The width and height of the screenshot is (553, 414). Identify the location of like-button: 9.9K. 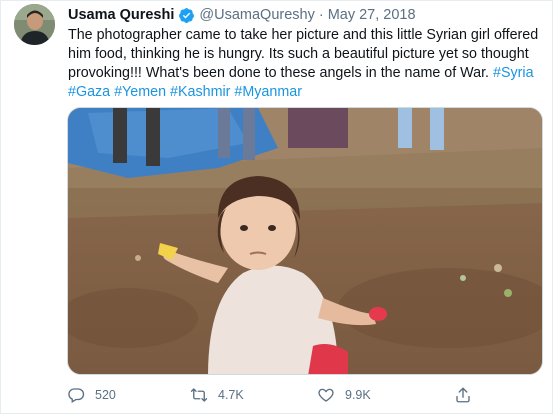
(344, 395).